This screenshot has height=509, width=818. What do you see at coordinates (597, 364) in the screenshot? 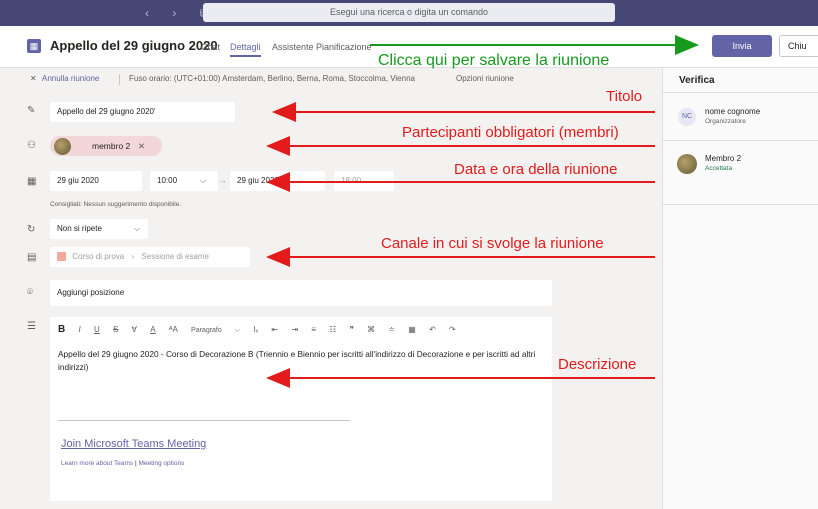
I see `annotation-description: Descrizione` at bounding box center [597, 364].